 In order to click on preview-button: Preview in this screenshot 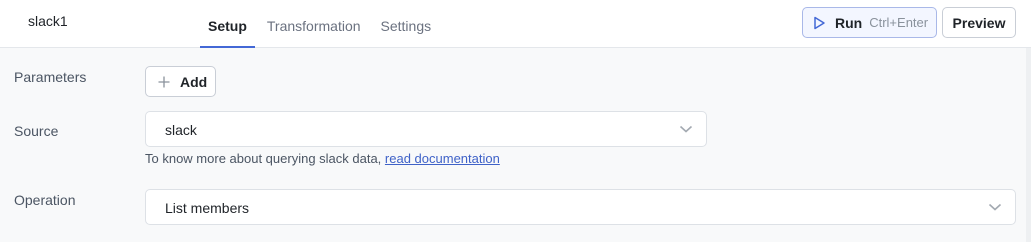, I will do `click(979, 22)`.